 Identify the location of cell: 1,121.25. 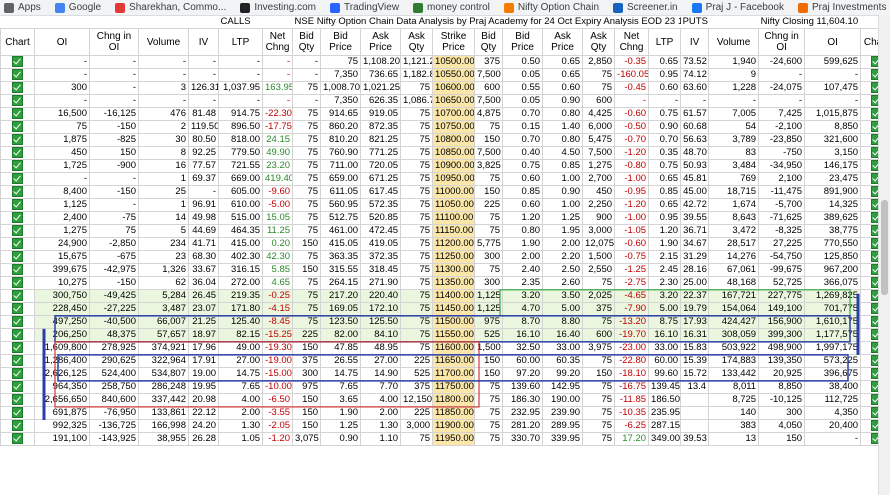
(417, 62).